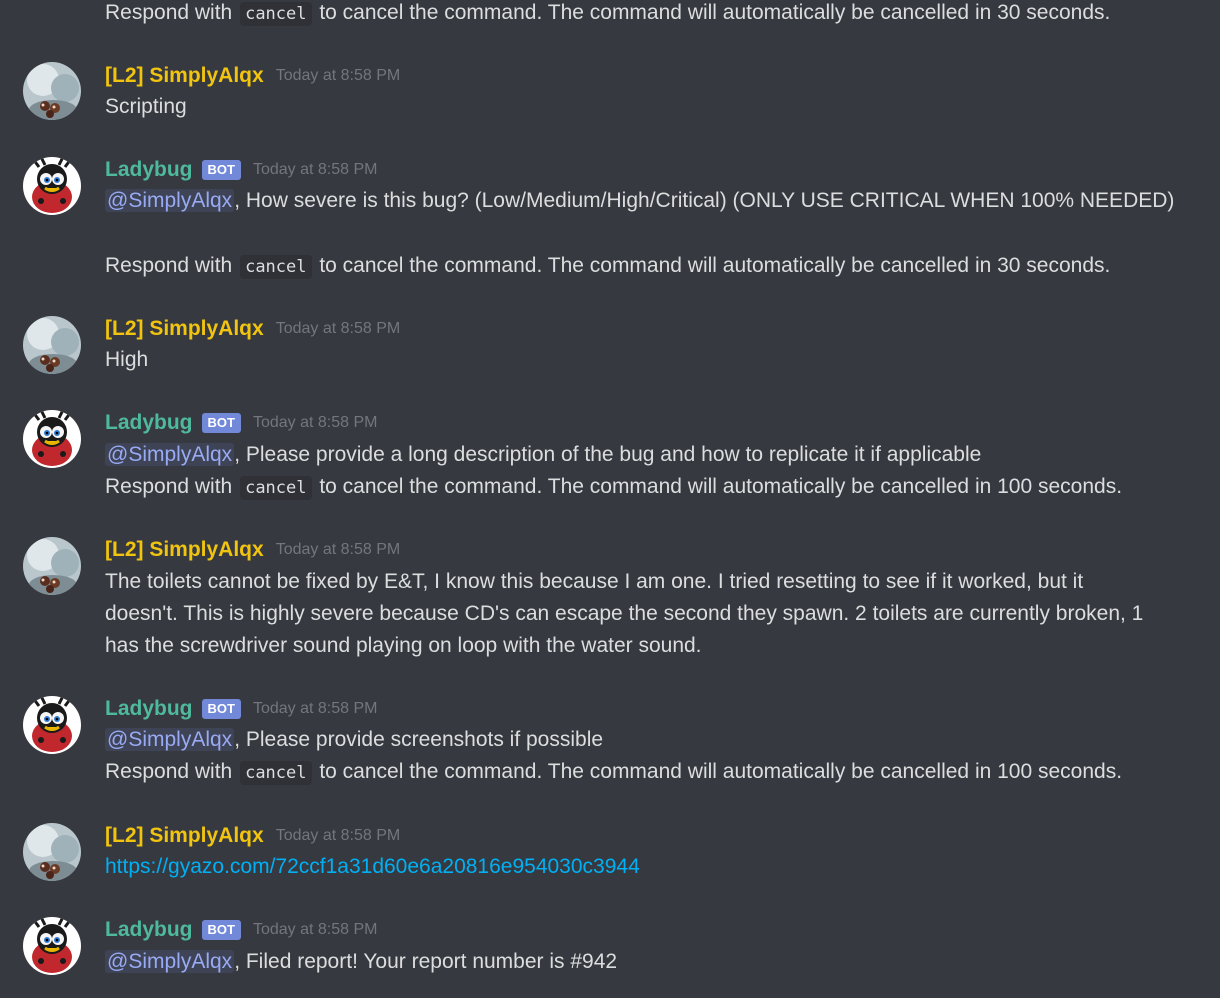  What do you see at coordinates (419, 739) in the screenshot?
I see `message-text-segment: , Please provide screenshots if possible` at bounding box center [419, 739].